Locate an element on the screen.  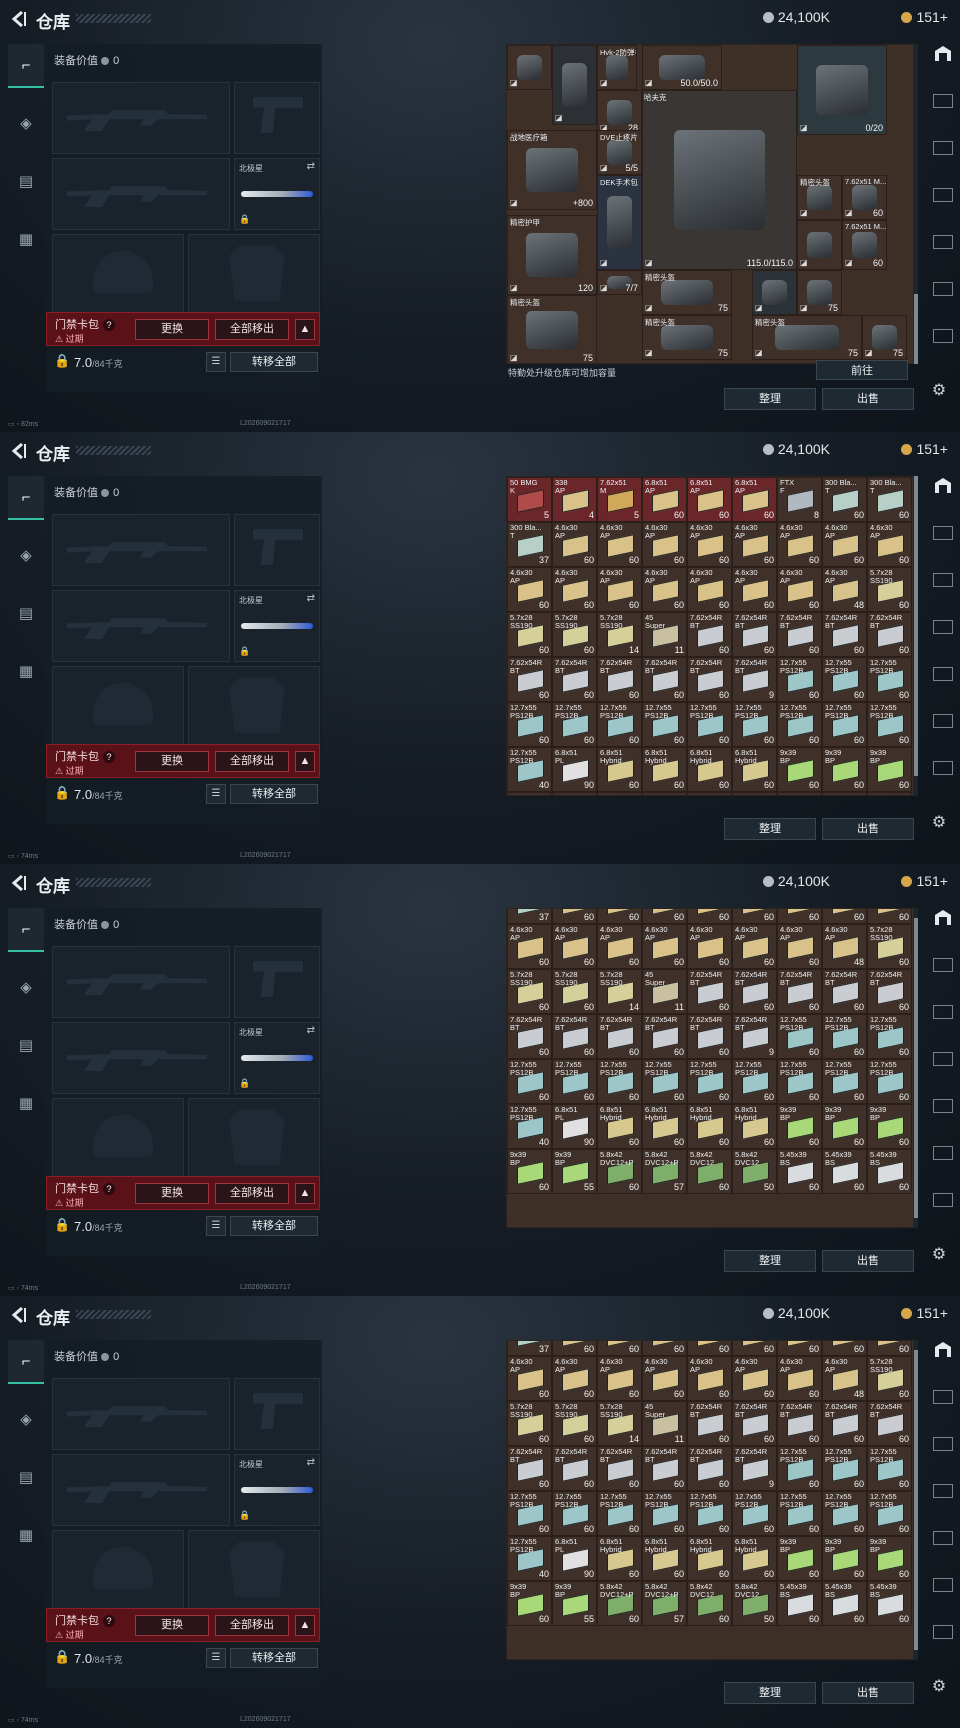
ammo-cell: FTX F 8 is located at coordinates (799, 499).